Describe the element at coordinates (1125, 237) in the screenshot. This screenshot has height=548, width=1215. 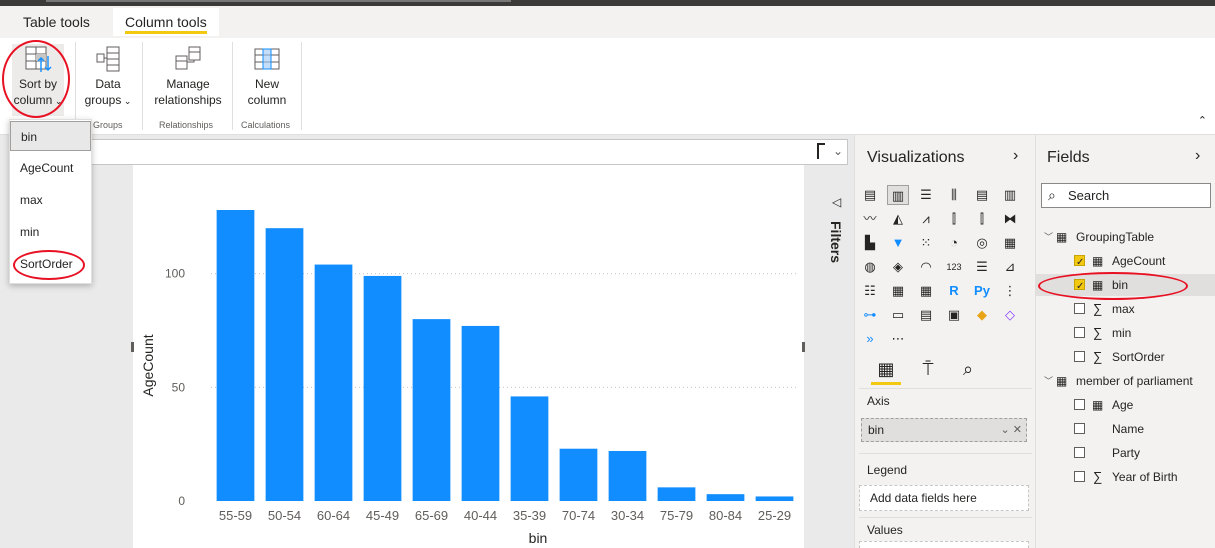
I see `table-grouping-table: ﹀ ▦ GroupingTable` at that location.